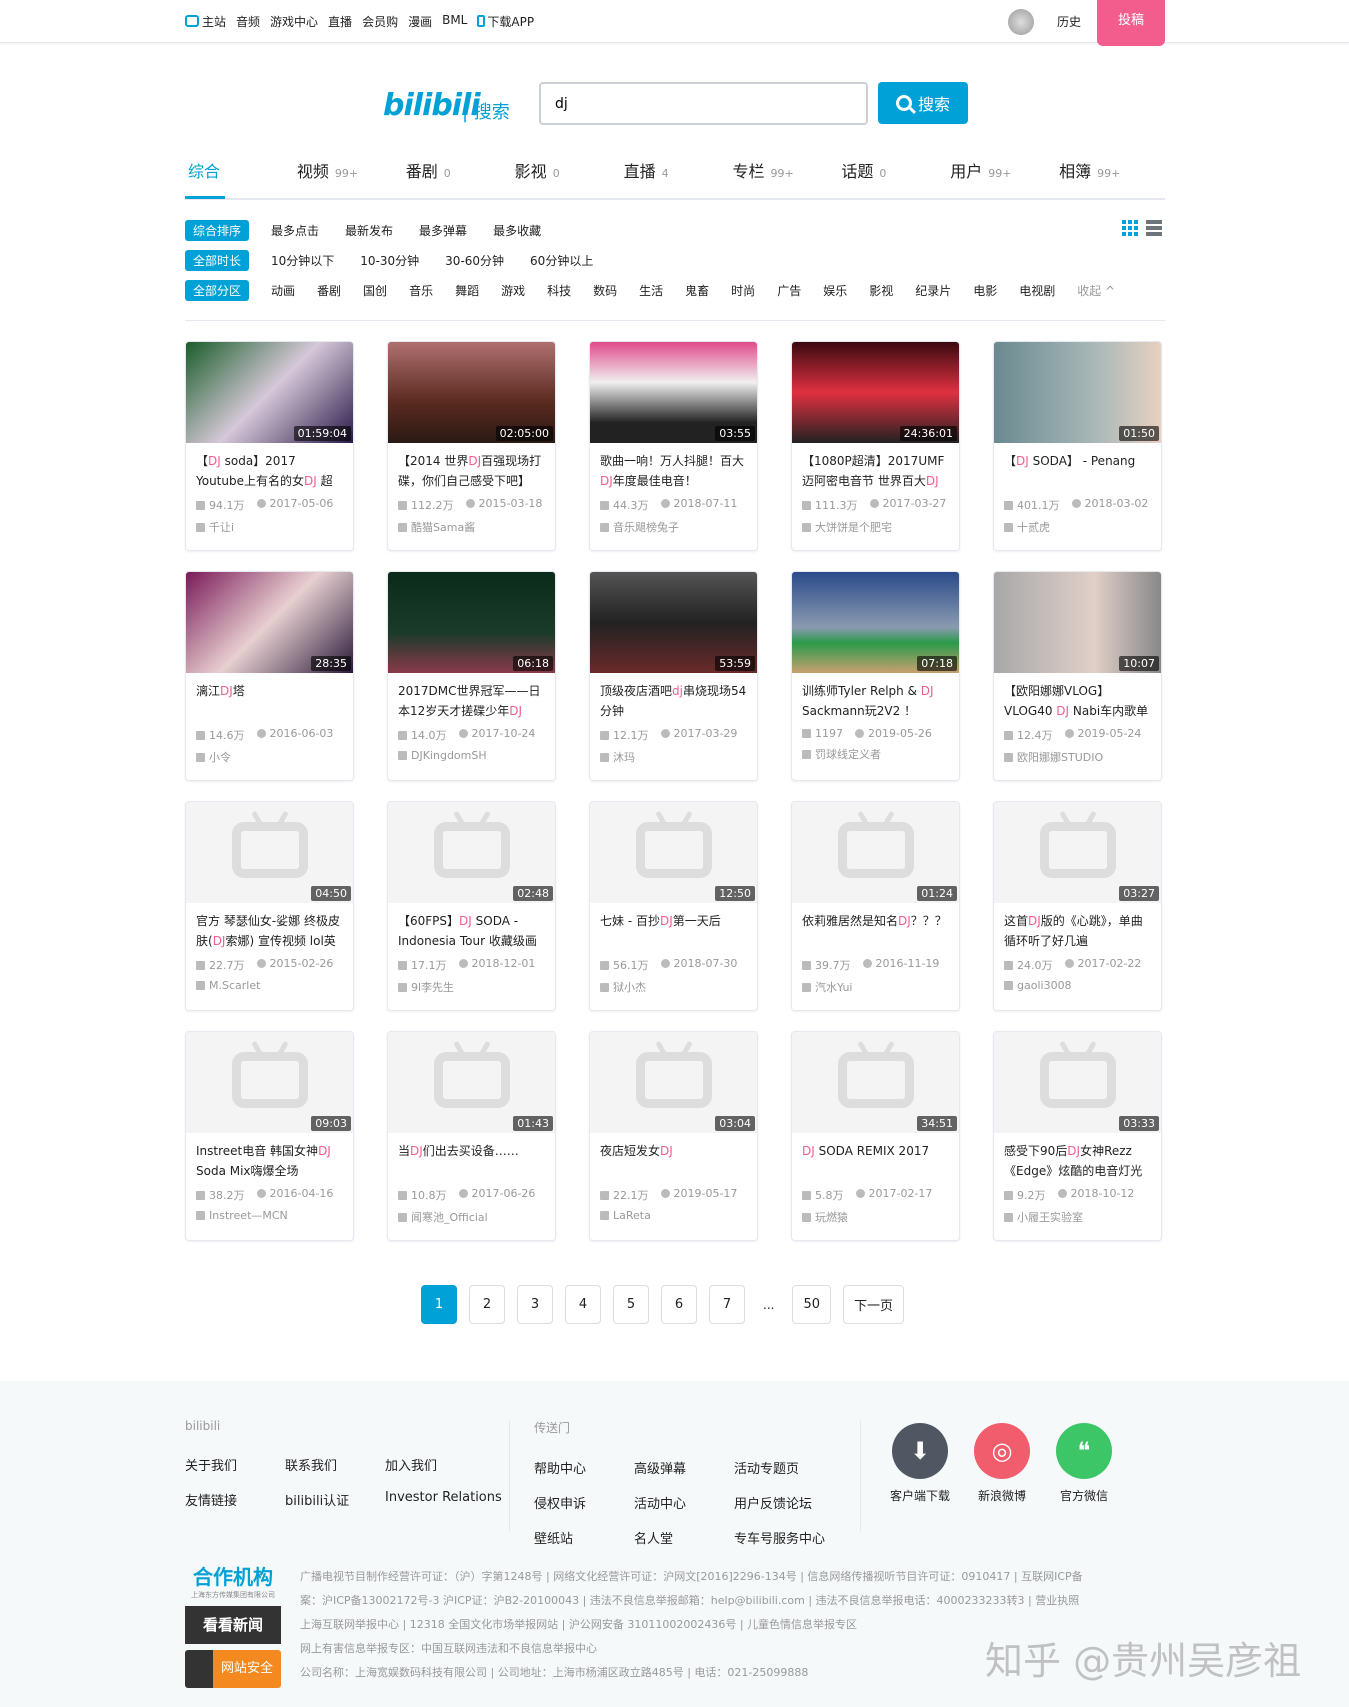 This screenshot has height=1707, width=1349. Describe the element at coordinates (217, 230) in the screenshot. I see `filter-active-order: 综合排序` at that location.